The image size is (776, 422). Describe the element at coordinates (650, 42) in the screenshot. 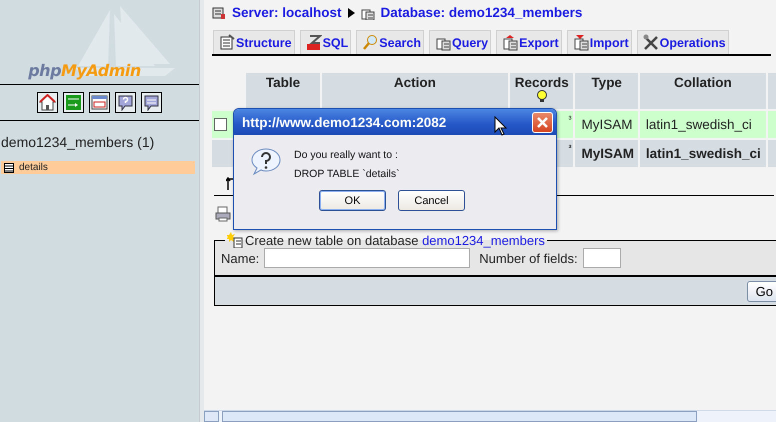

I see `operations-icon` at that location.